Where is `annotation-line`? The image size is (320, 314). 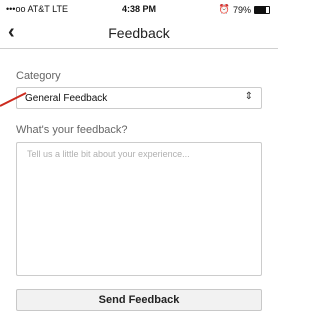
annotation-line is located at coordinates (13, 99).